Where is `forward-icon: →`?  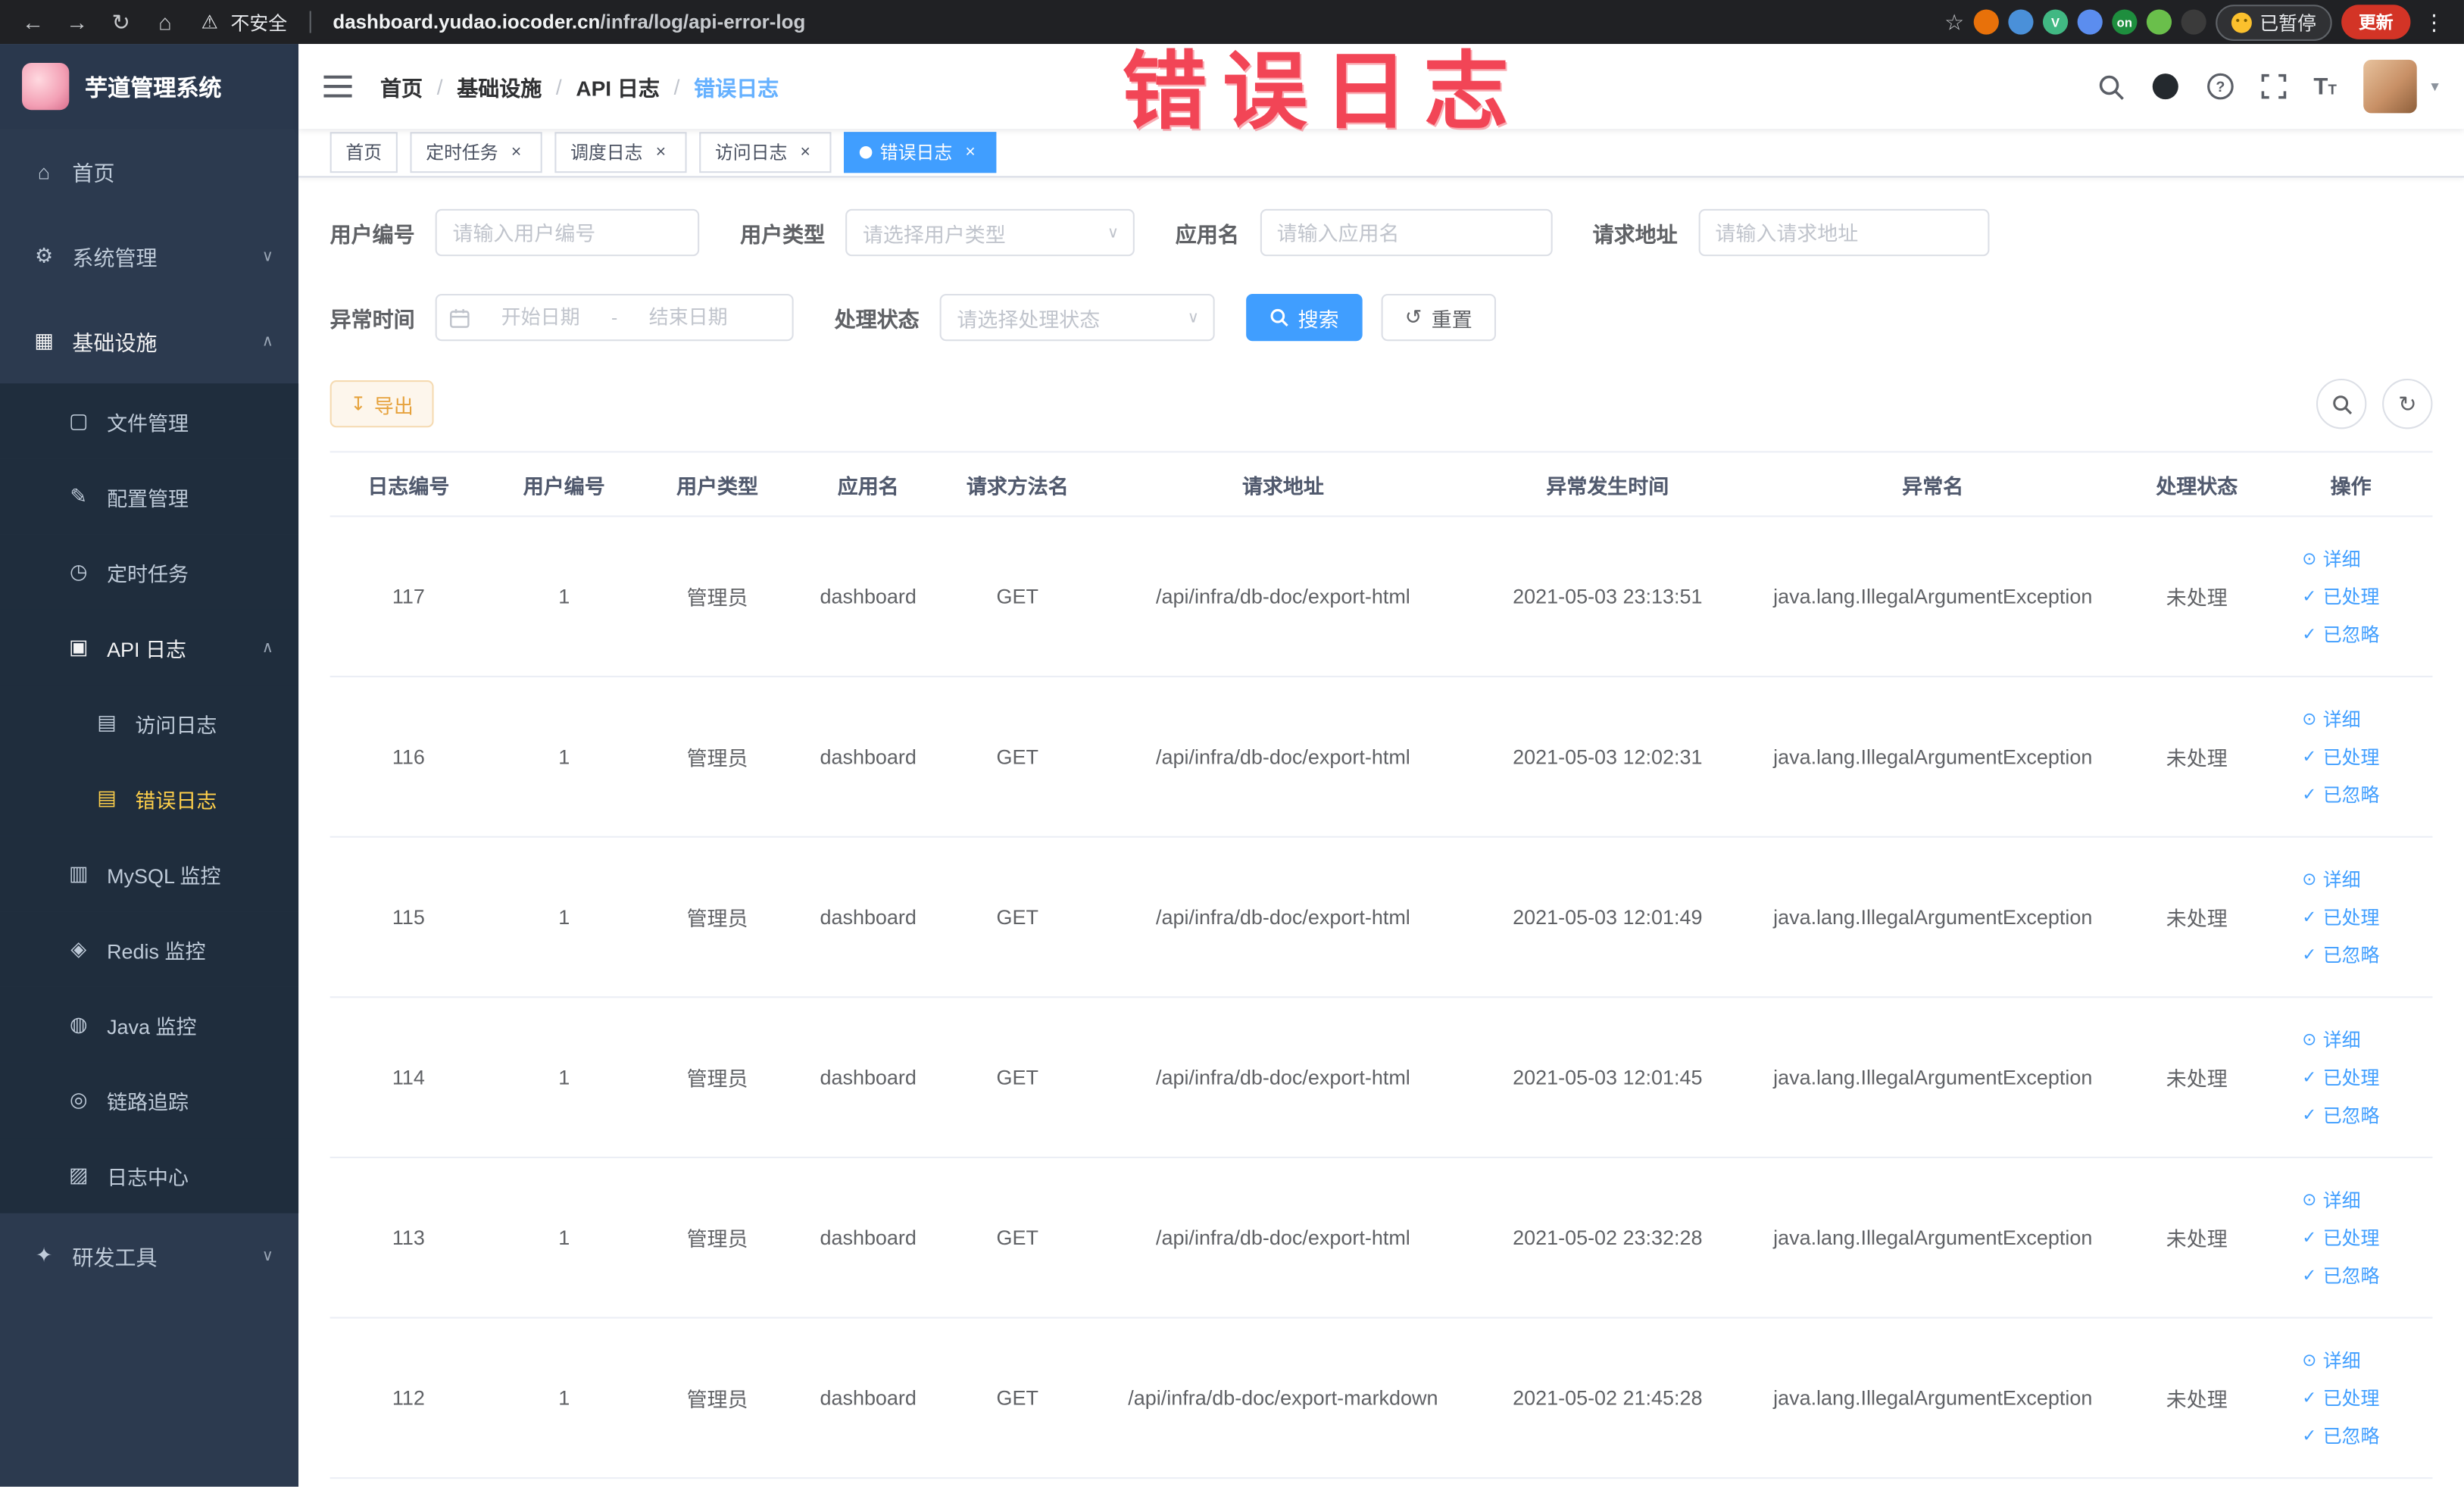
forward-icon: → is located at coordinates (77, 21).